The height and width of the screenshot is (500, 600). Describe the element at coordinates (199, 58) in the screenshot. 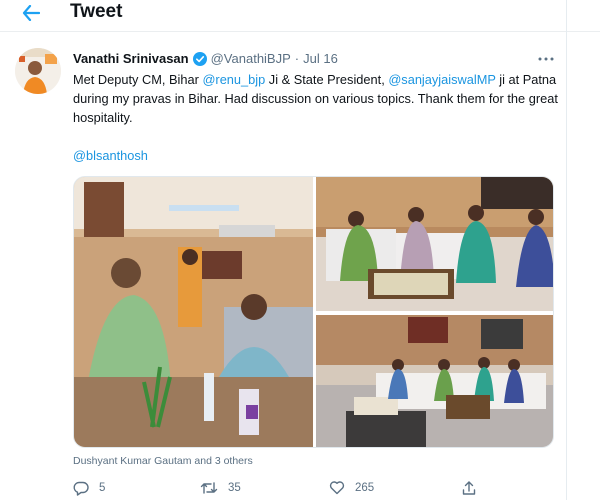

I see `verified-badge-icon` at that location.